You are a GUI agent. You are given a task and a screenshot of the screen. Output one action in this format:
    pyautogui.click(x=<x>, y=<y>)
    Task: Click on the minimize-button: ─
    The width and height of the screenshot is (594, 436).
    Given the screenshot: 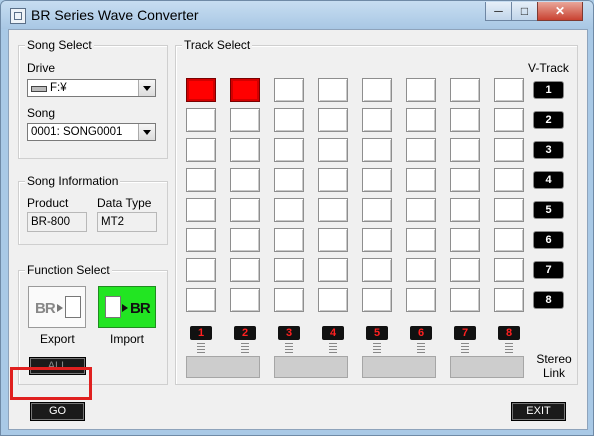 What is the action you would take?
    pyautogui.click(x=498, y=11)
    